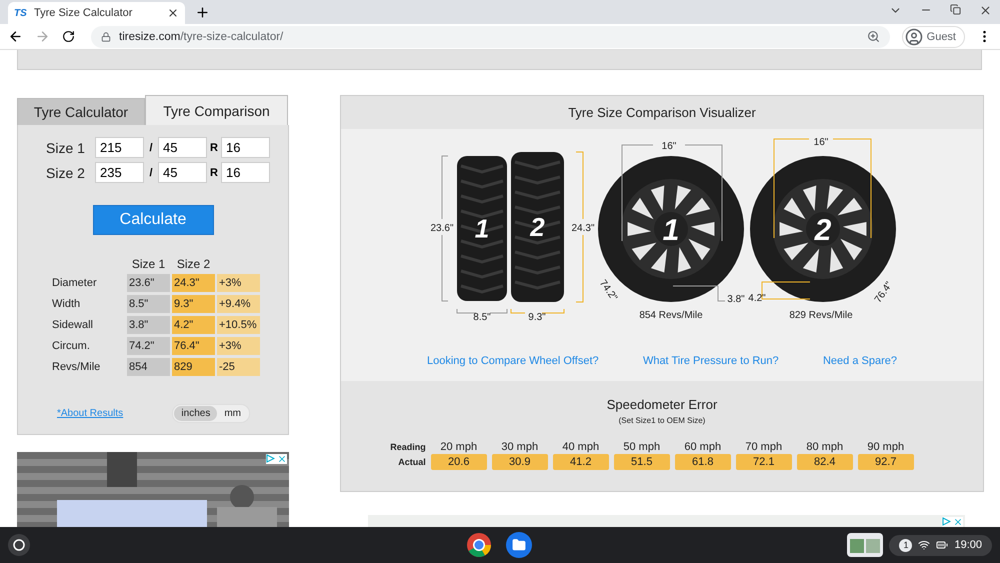  I want to click on speed-reading: 80 mph, so click(824, 447).